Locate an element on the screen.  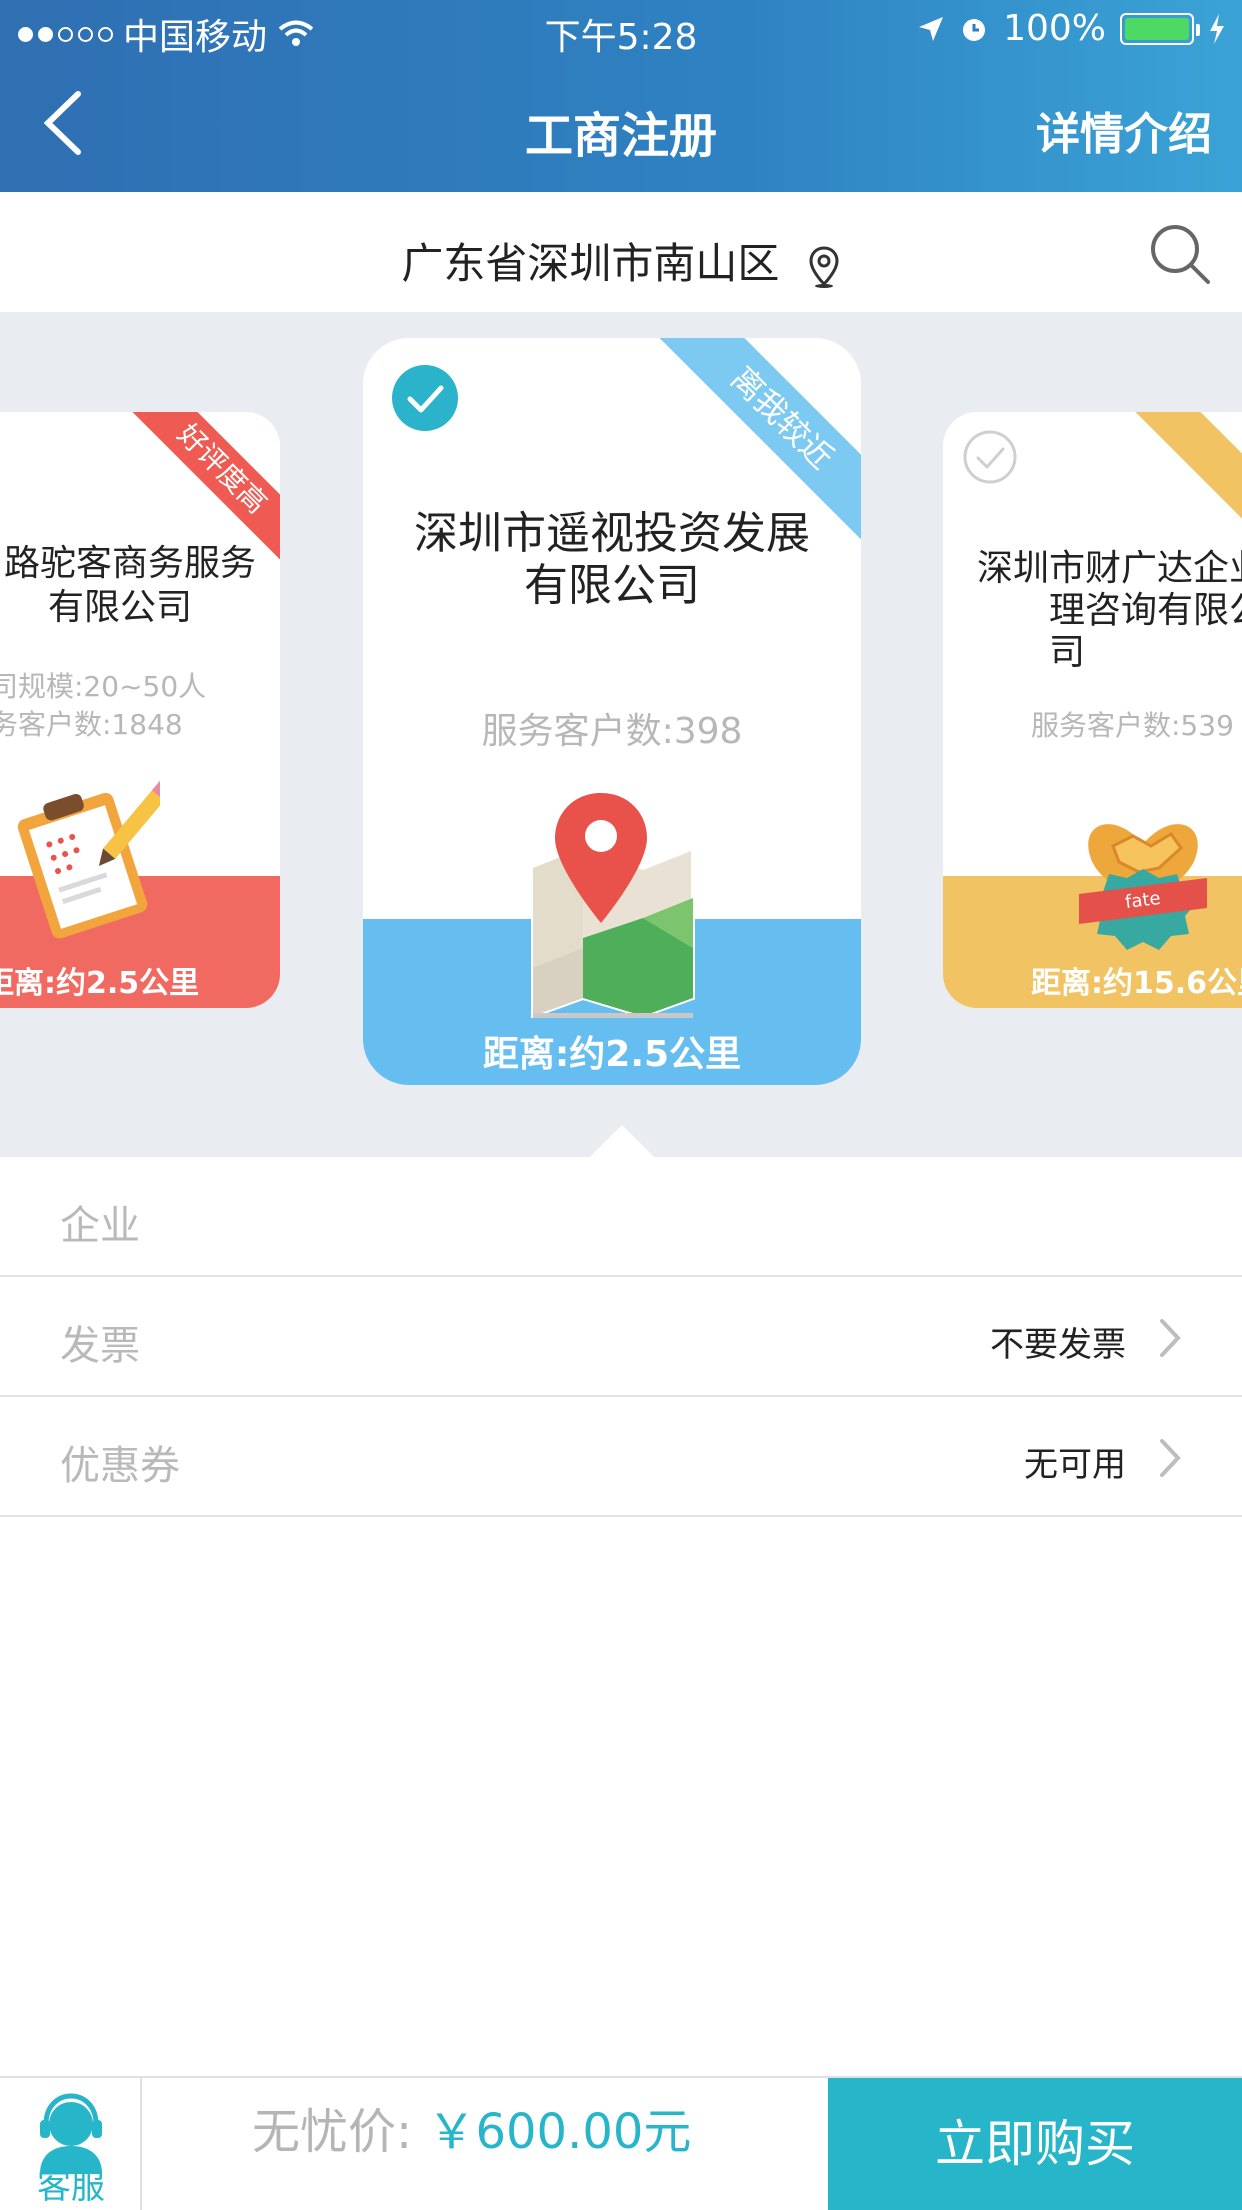
nav-bar: 工商注册 详情介绍 is located at coordinates (621, 126).